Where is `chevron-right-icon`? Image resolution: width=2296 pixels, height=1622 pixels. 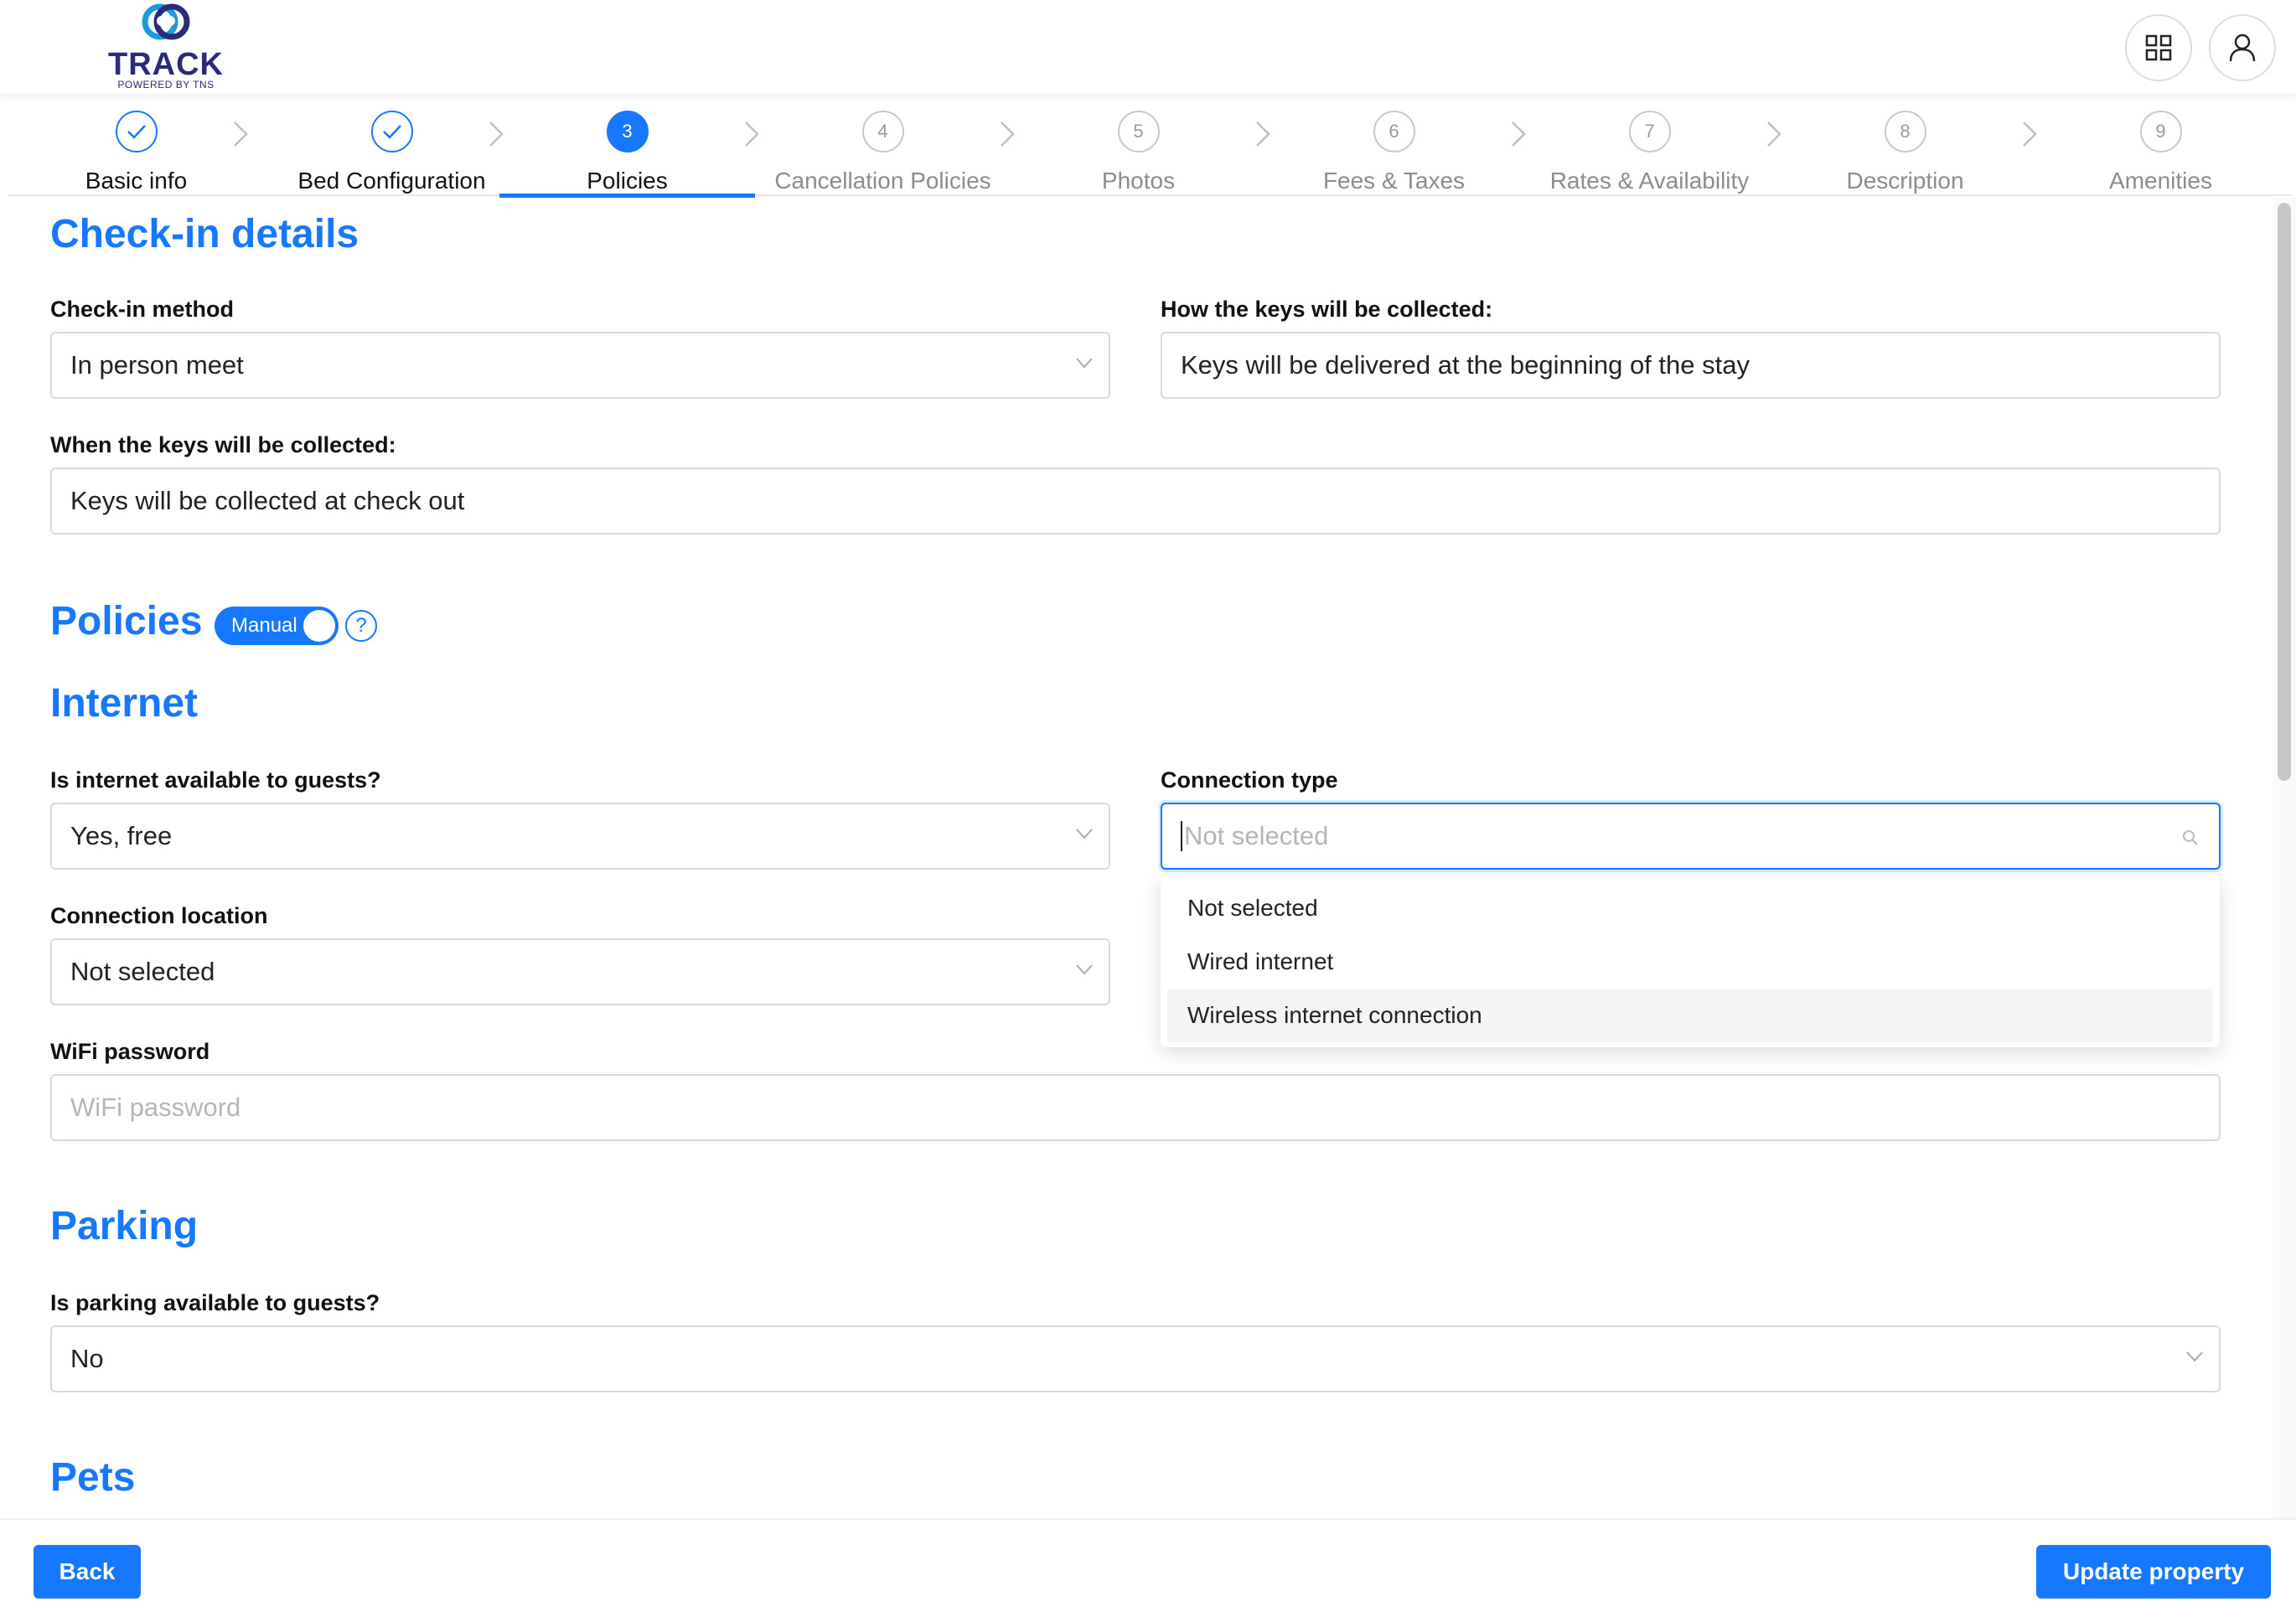
chevron-right-icon is located at coordinates (241, 134).